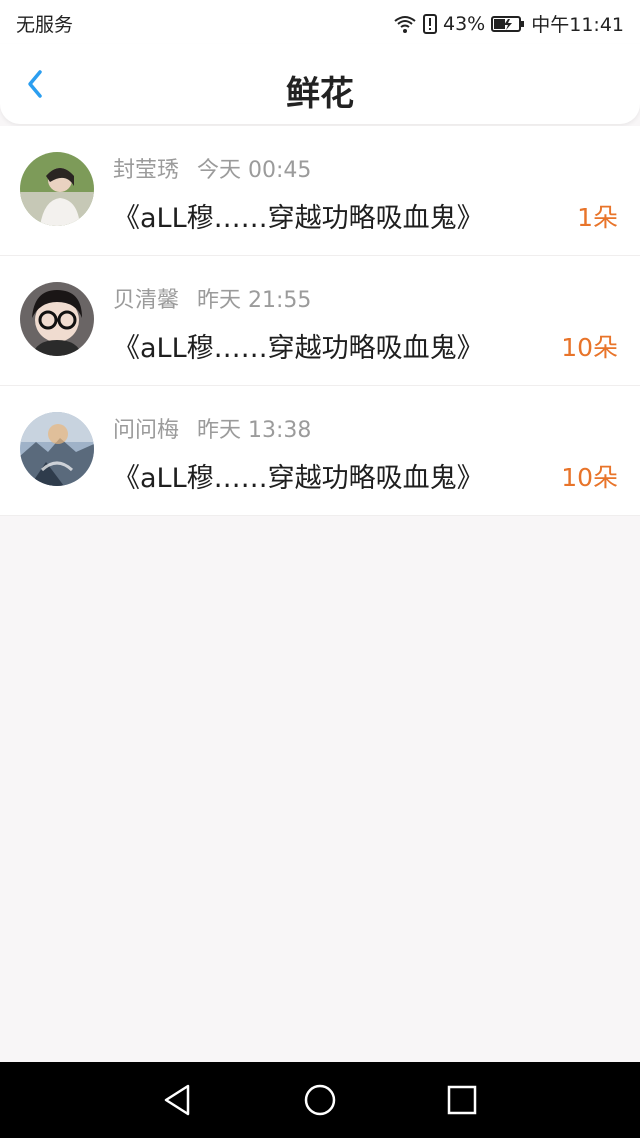 The width and height of the screenshot is (640, 1138). I want to click on home-circle-icon, so click(320, 1100).